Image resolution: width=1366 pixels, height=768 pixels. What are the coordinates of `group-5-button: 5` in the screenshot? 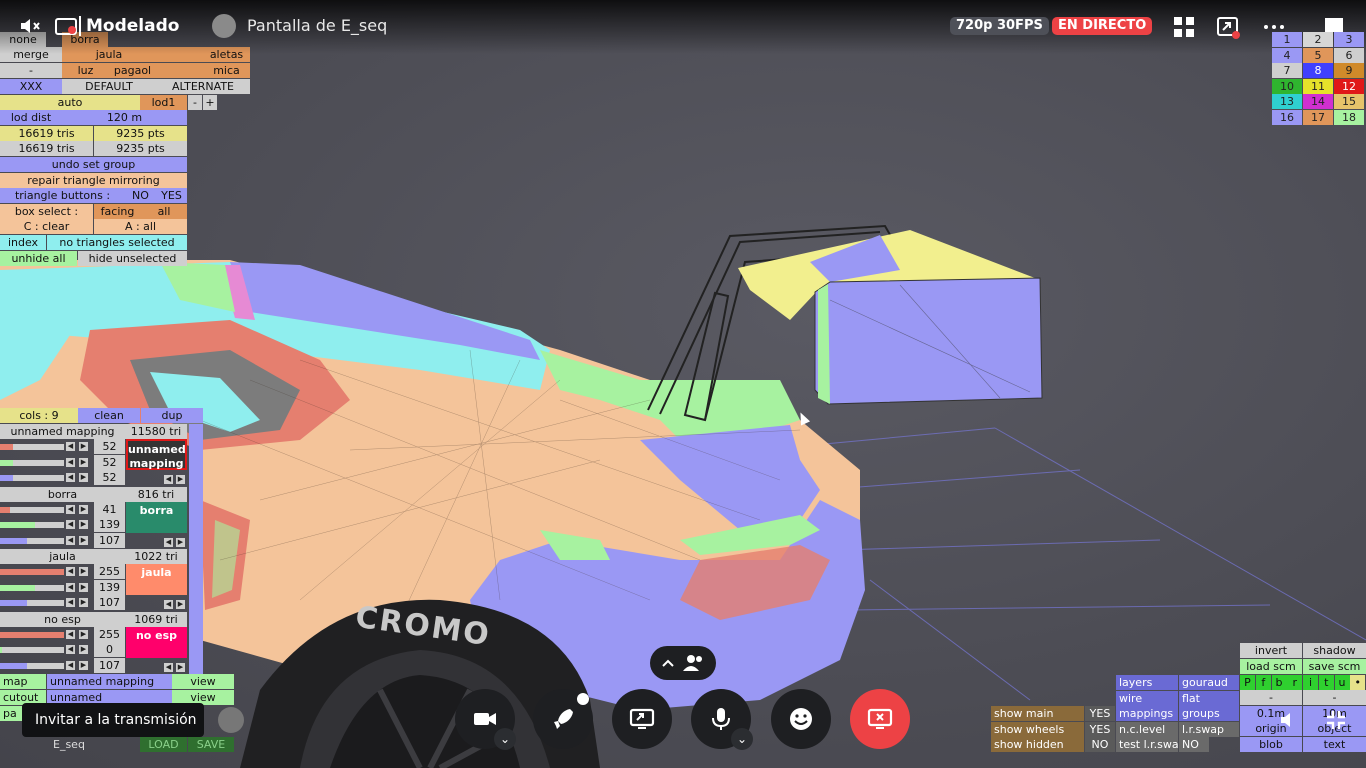 It's located at (1318, 55).